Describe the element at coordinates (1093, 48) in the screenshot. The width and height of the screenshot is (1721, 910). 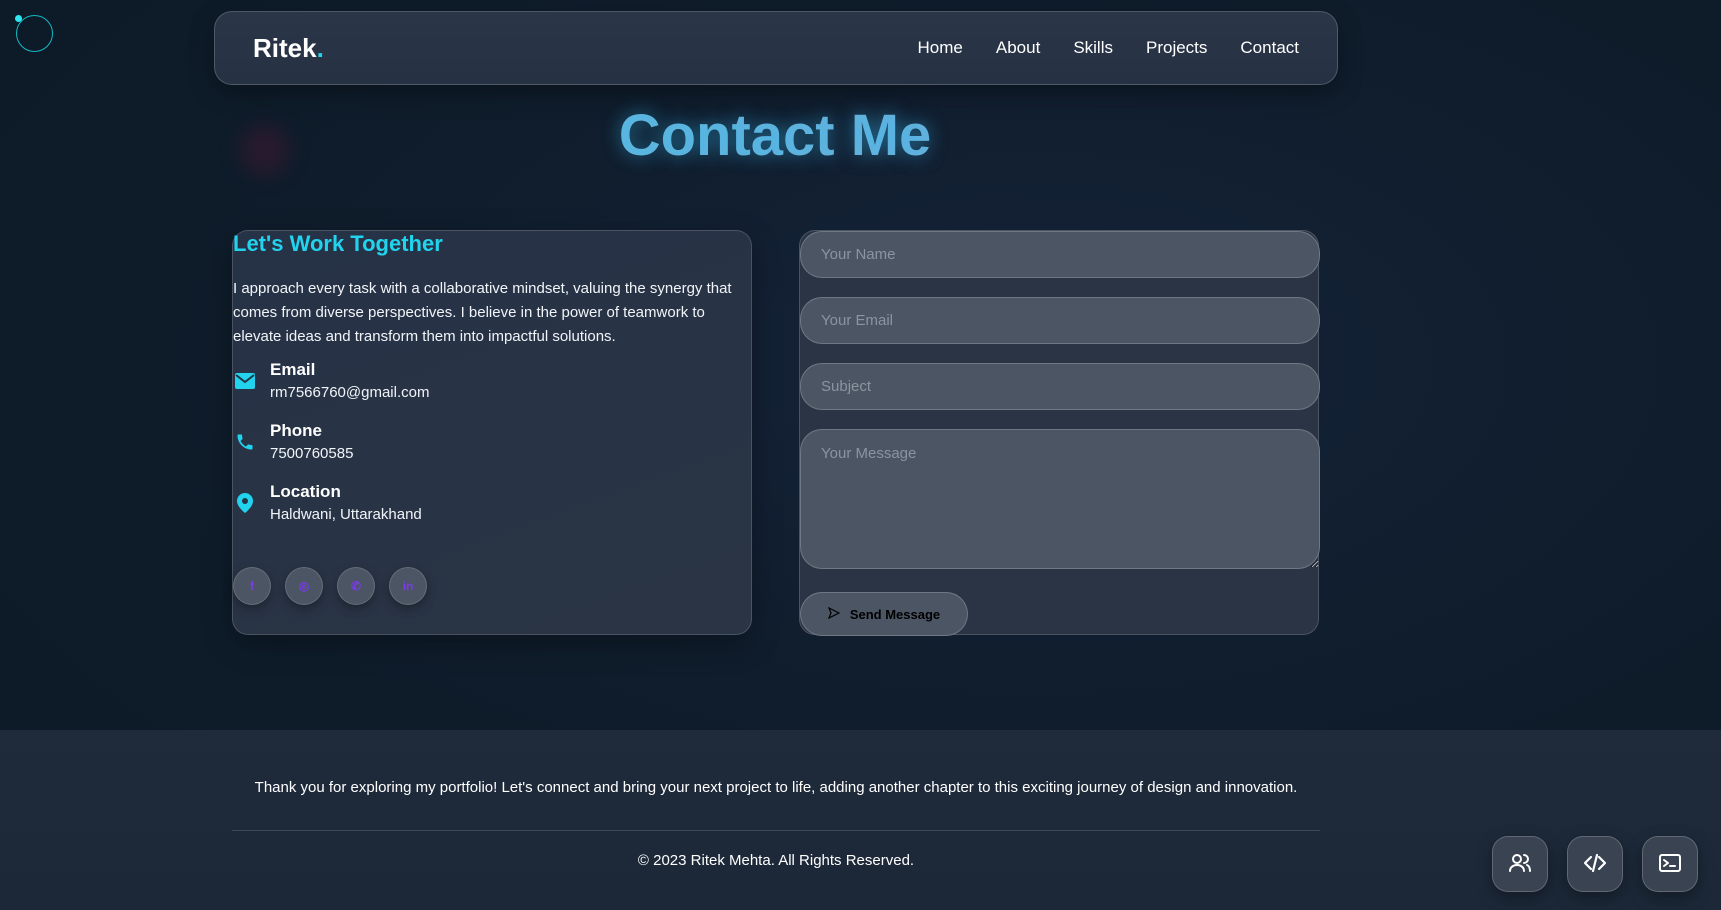
I see `nav-link-skills: Skills` at that location.